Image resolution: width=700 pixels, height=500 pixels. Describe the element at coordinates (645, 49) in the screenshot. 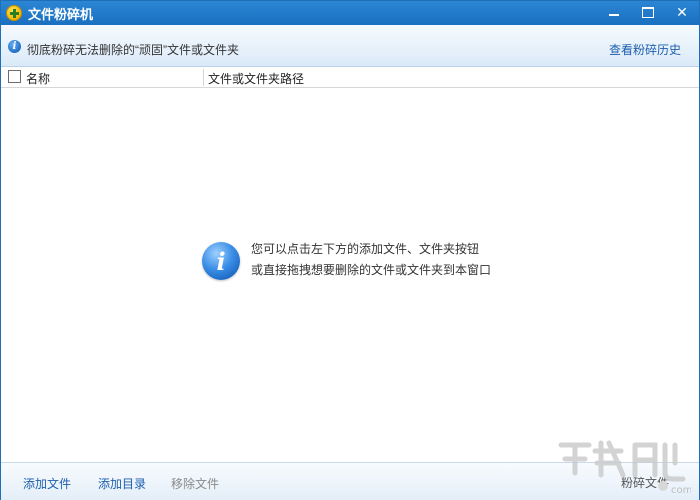

I see `view-history-link: 查看粉碎历史` at that location.